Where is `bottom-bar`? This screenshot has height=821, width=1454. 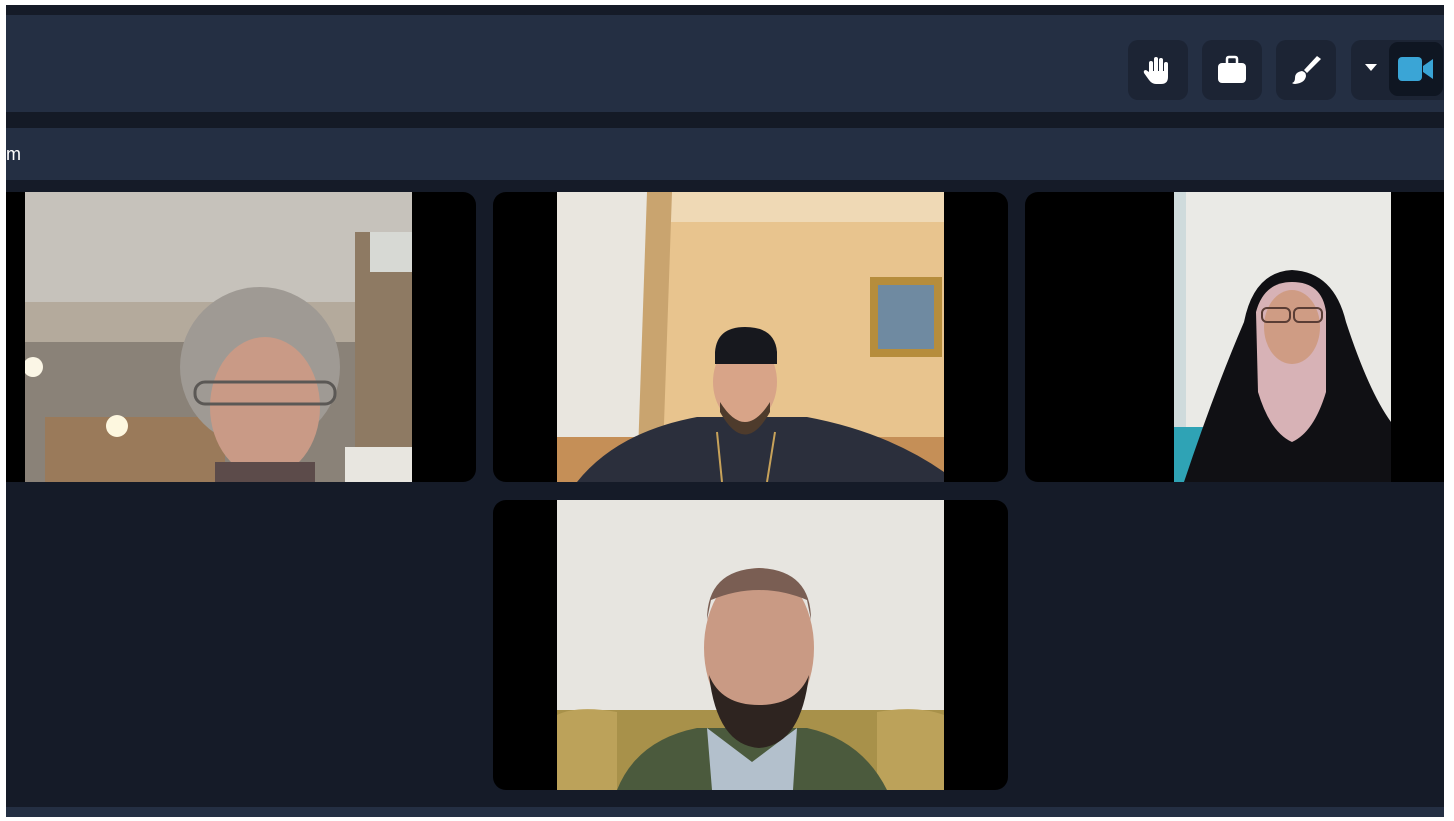
bottom-bar is located at coordinates (725, 812).